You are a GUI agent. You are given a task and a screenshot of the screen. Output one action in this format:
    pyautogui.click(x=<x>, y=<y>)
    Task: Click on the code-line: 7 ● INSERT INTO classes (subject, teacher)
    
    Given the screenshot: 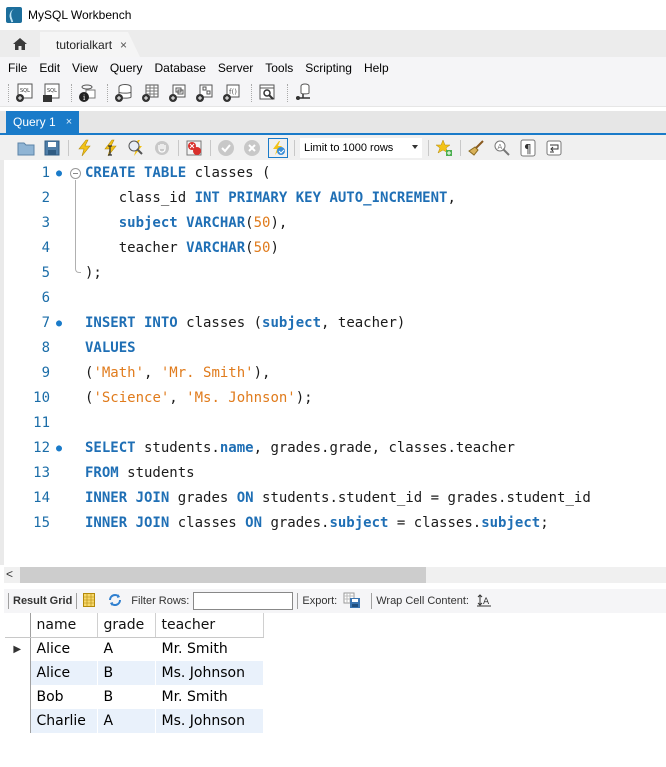 What is the action you would take?
    pyautogui.click(x=334, y=323)
    